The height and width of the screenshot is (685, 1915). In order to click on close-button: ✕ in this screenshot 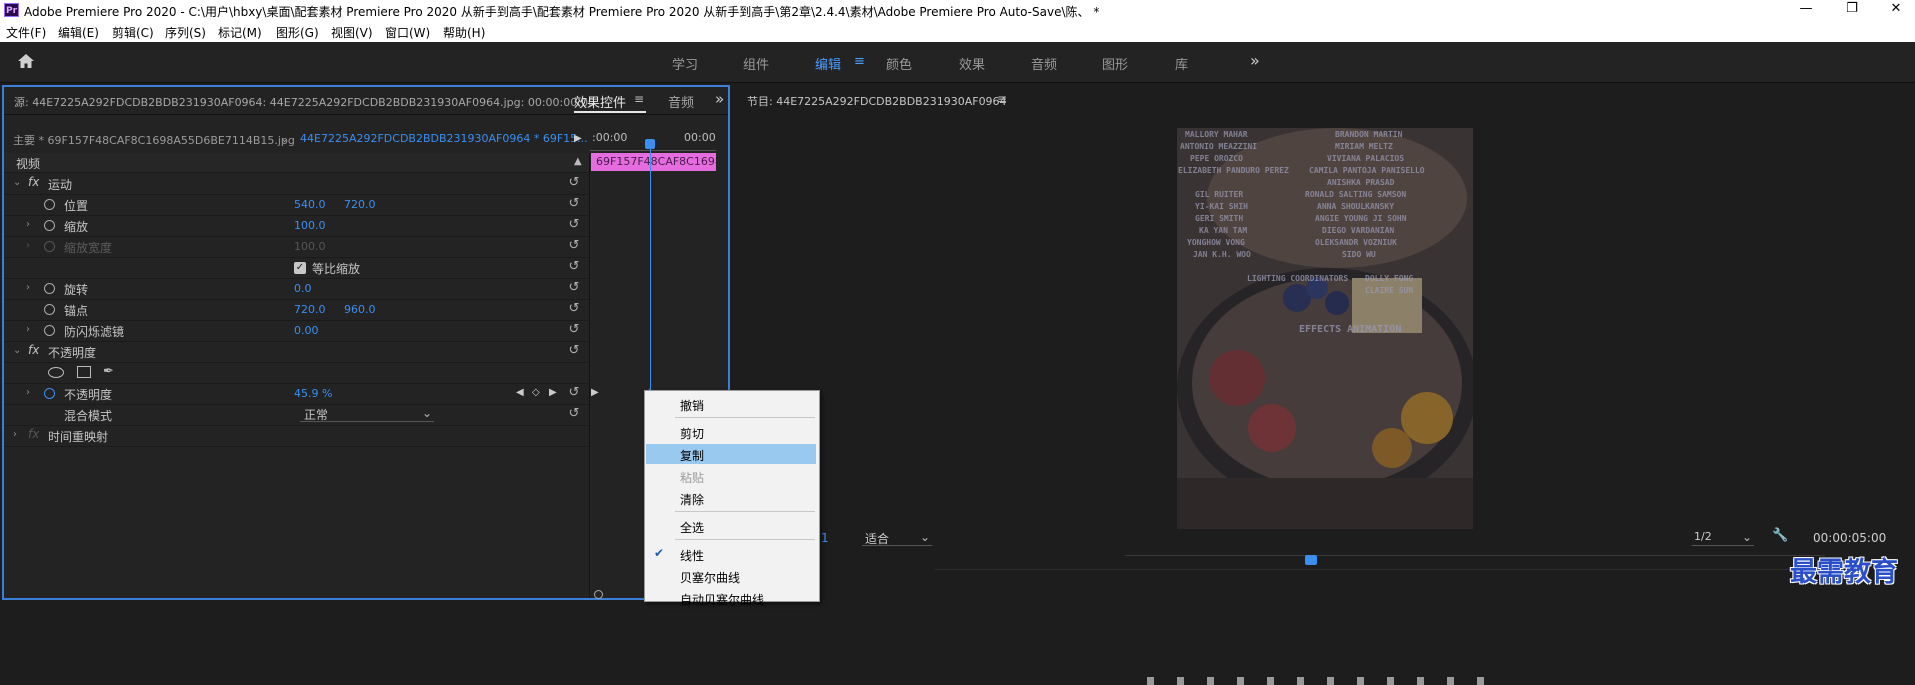, I will do `click(1895, 8)`.